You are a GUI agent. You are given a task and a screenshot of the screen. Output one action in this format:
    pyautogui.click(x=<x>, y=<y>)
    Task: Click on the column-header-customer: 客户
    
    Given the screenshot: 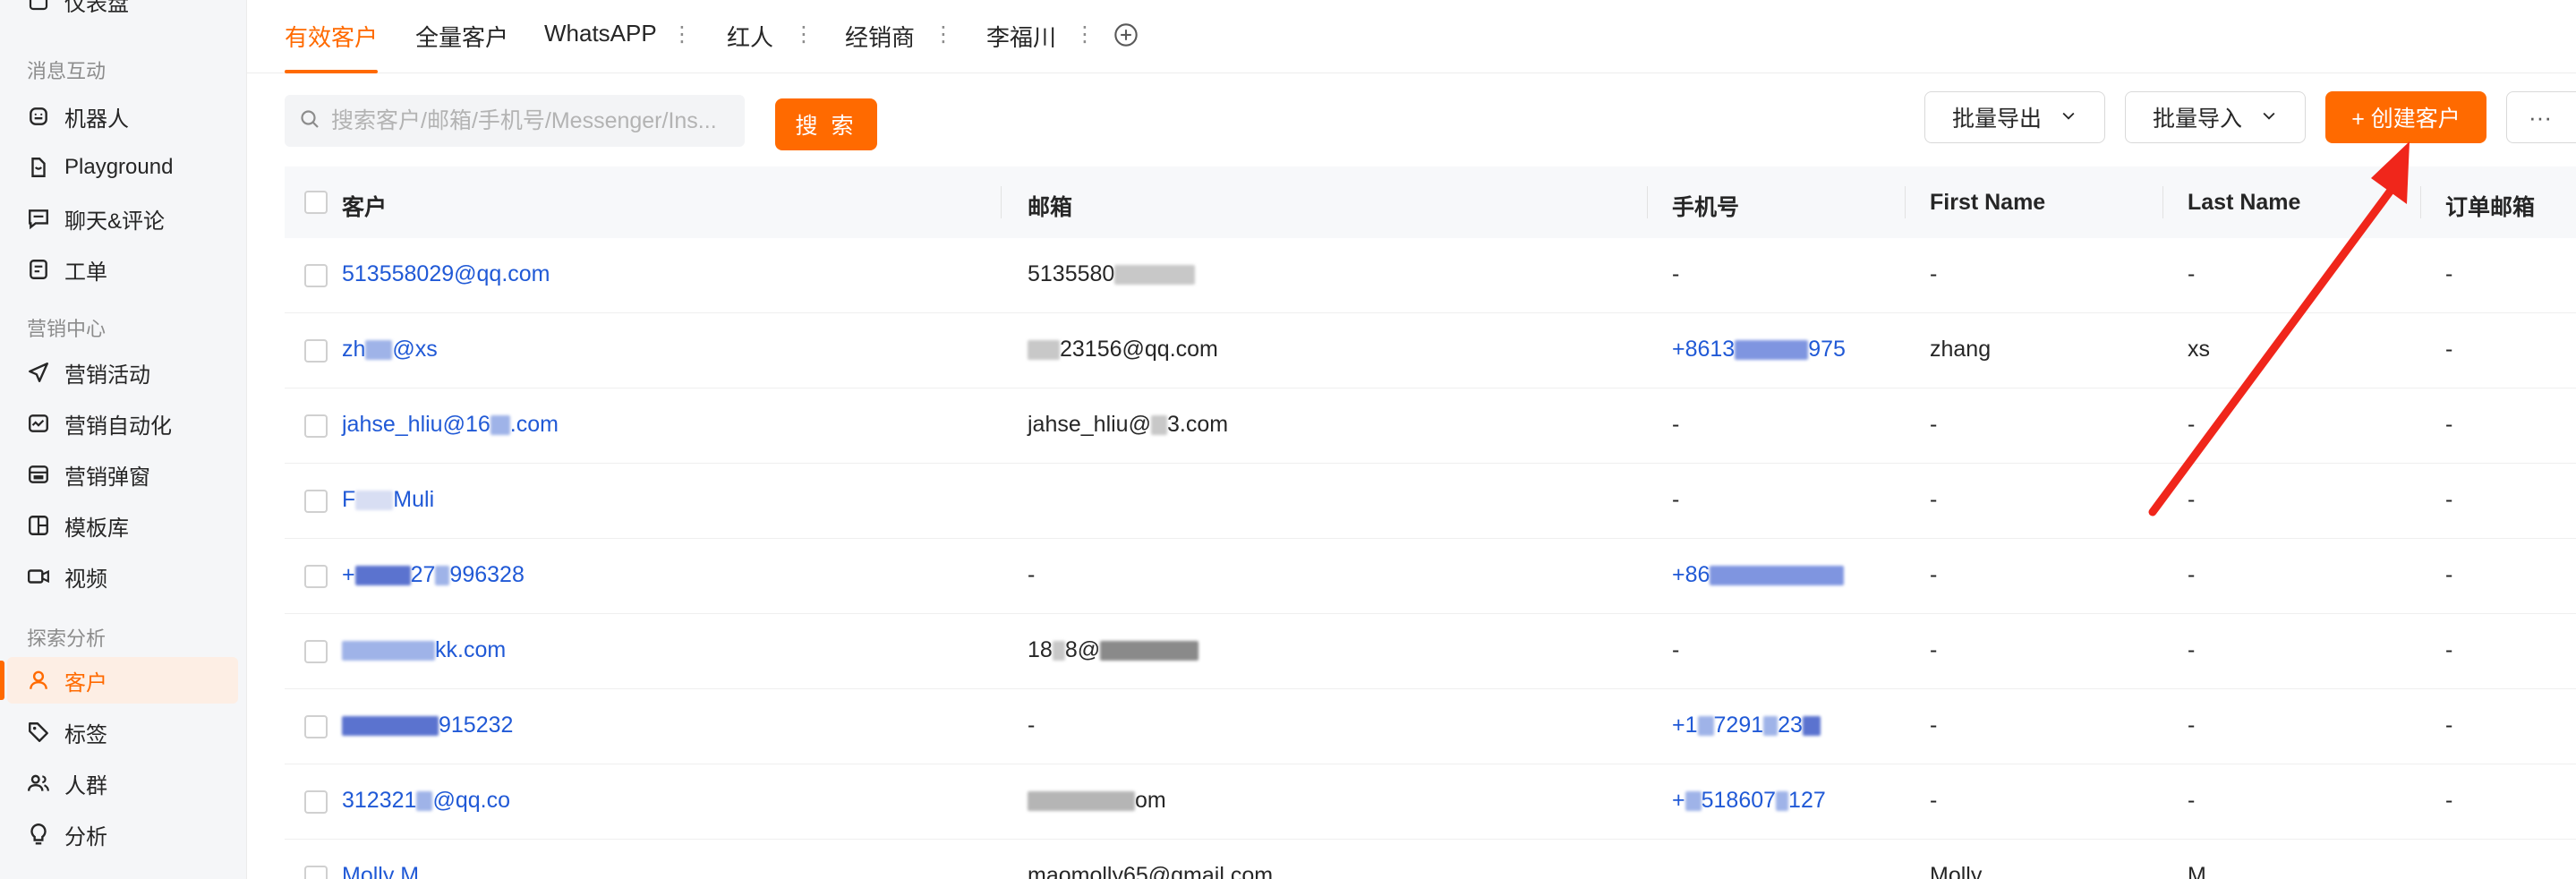 What is the action you would take?
    pyautogui.click(x=364, y=206)
    